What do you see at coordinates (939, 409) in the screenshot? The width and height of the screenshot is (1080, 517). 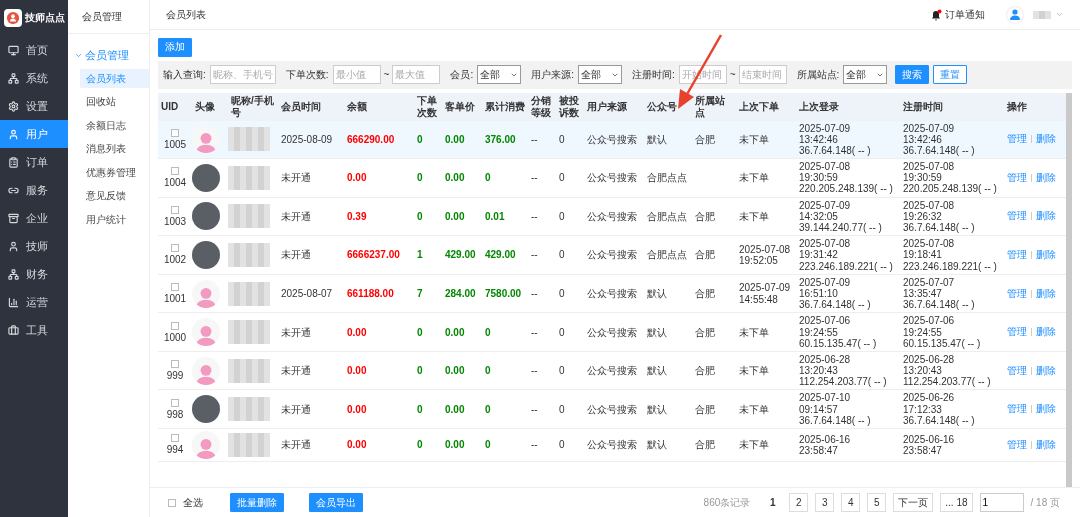 I see `table-cell-text: 2025-06-26 17:12:33 36.7.64.148( -- )` at bounding box center [939, 409].